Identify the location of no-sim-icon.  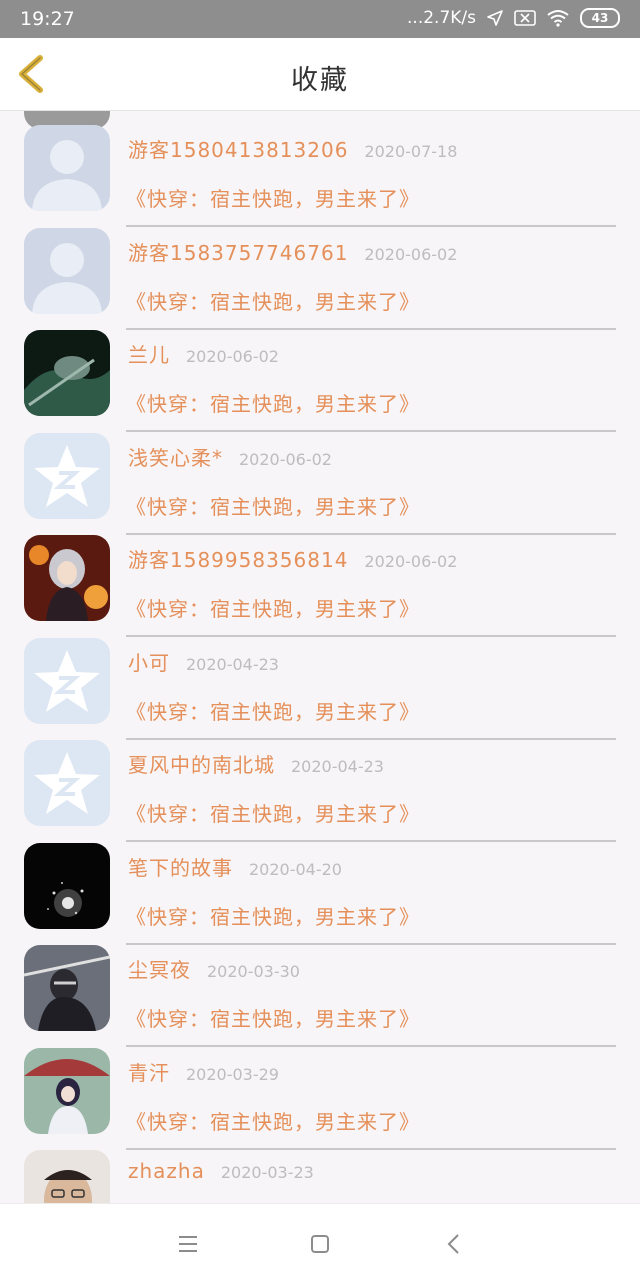
(525, 18).